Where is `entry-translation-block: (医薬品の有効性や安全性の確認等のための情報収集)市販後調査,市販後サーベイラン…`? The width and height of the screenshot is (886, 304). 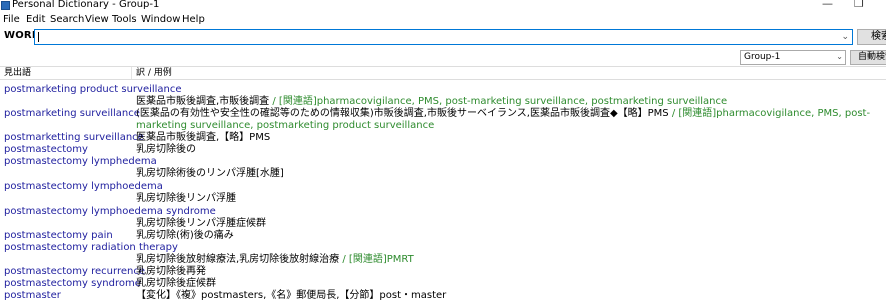
entry-translation-block: (医薬品の有効性や安全性の確認等のための情報収集)市販後調査,市販後サーベイラン… is located at coordinates (506, 120).